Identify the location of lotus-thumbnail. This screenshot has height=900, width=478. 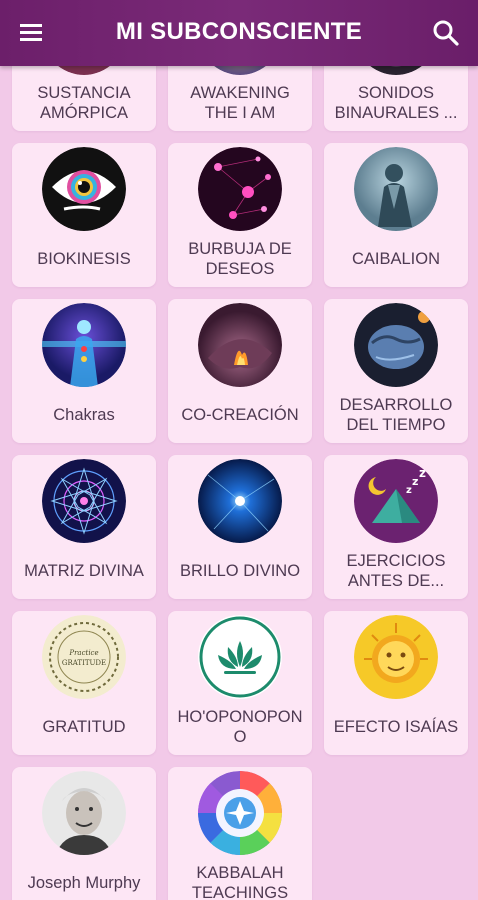
(240, 657).